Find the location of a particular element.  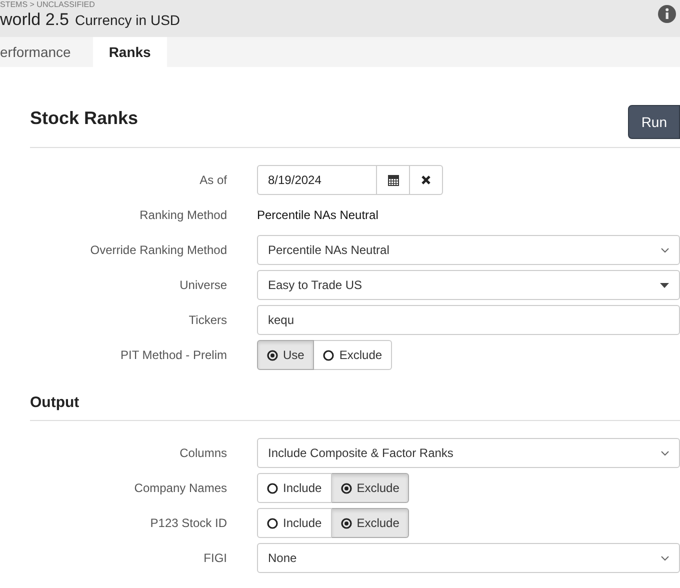

field-label: As of is located at coordinates (213, 180).